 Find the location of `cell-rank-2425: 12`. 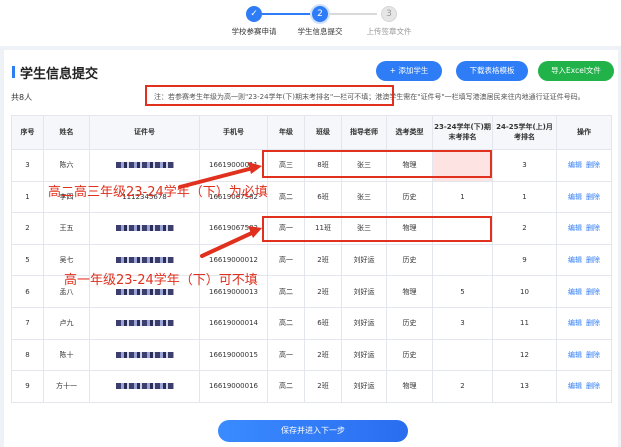

cell-rank-2425: 12 is located at coordinates (524, 355).